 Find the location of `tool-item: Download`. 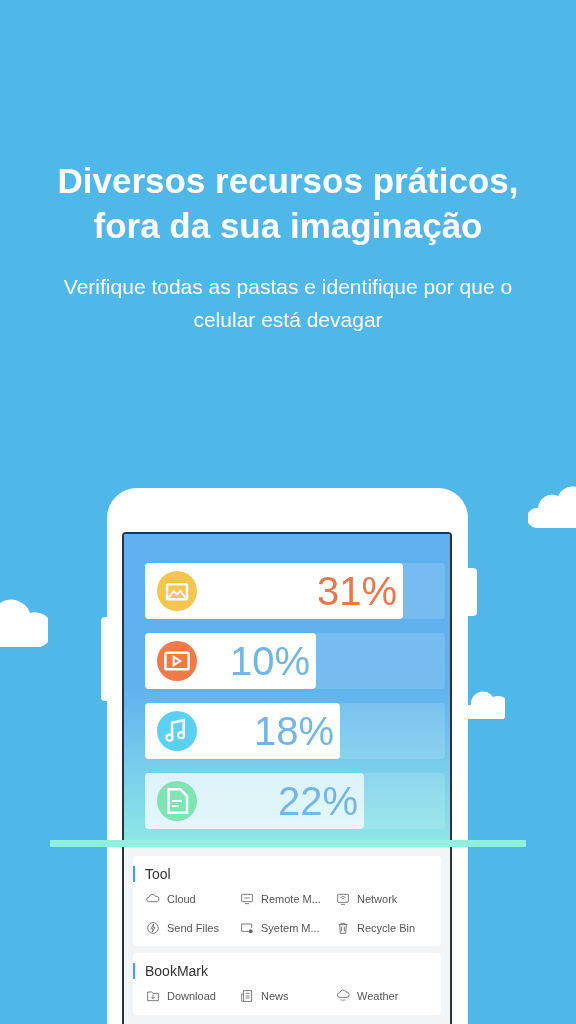

tool-item: Download is located at coordinates (192, 996).